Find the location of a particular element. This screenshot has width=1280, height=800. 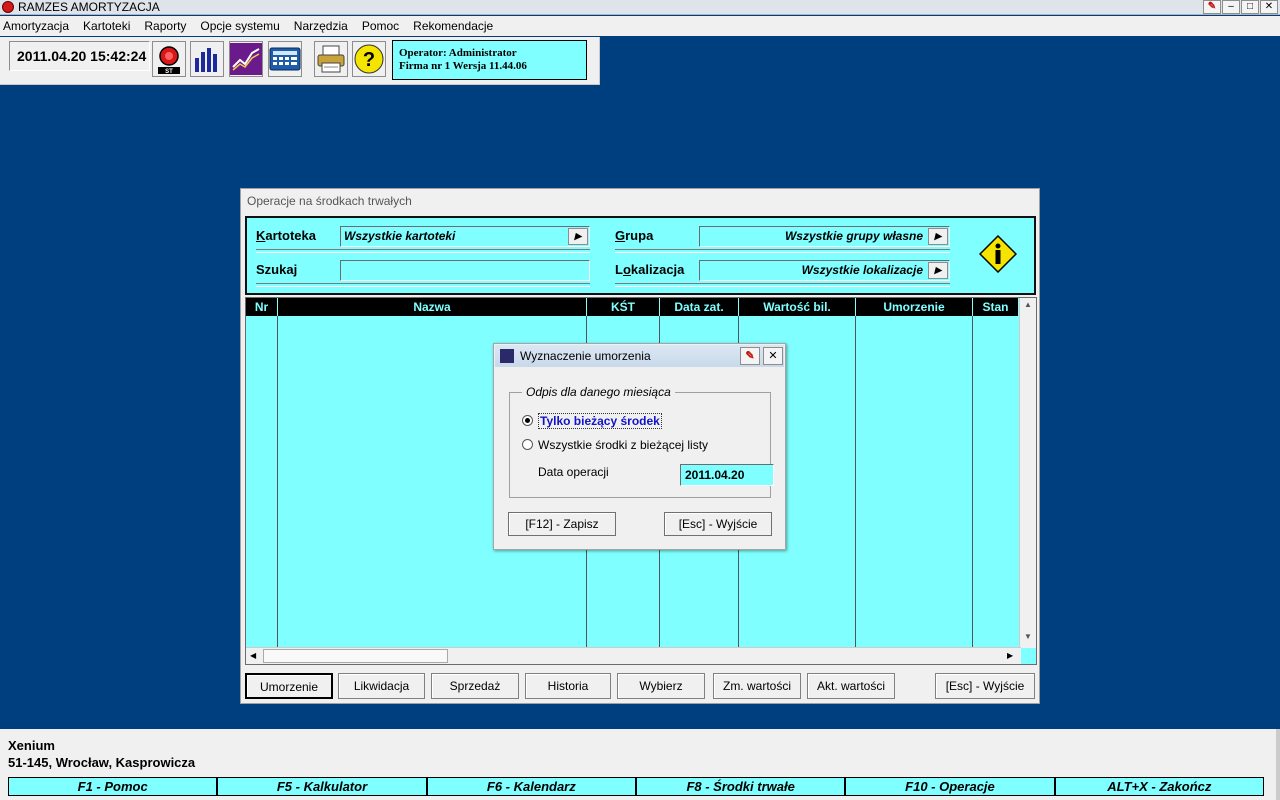

info-icon is located at coordinates (998, 254).